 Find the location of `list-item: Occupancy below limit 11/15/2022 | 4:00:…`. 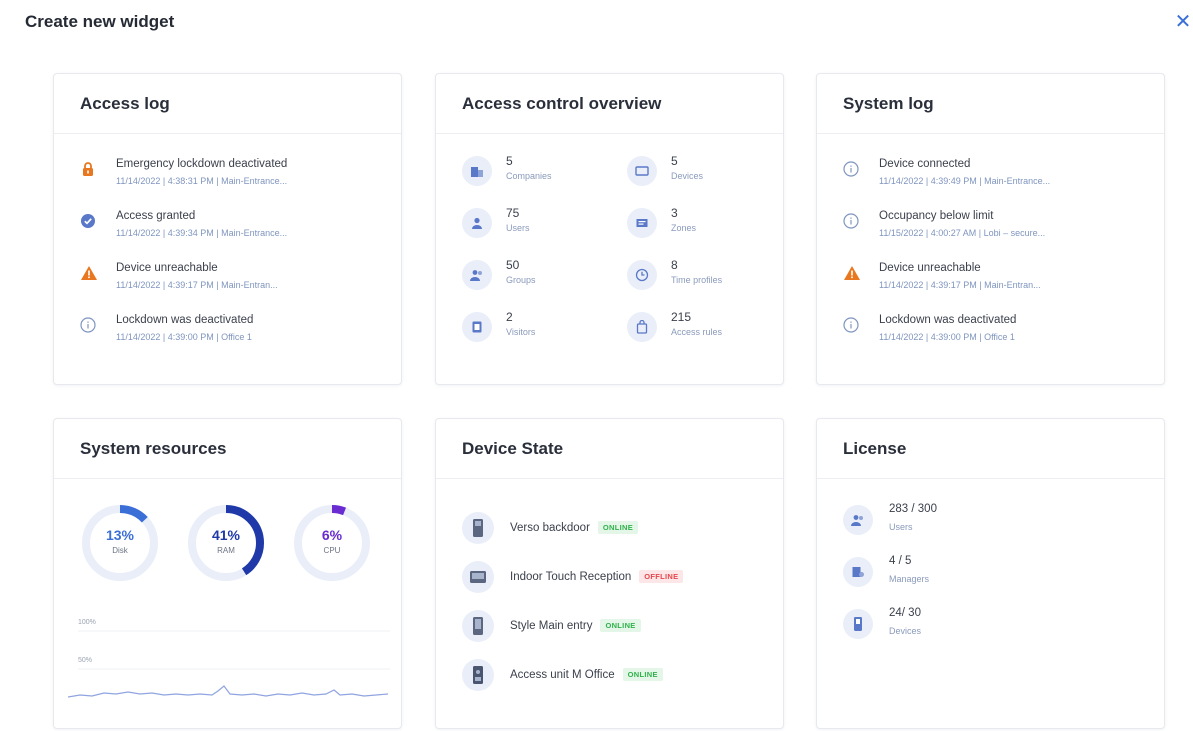

list-item: Occupancy below limit 11/15/2022 | 4:00:… is located at coordinates (1003, 234).